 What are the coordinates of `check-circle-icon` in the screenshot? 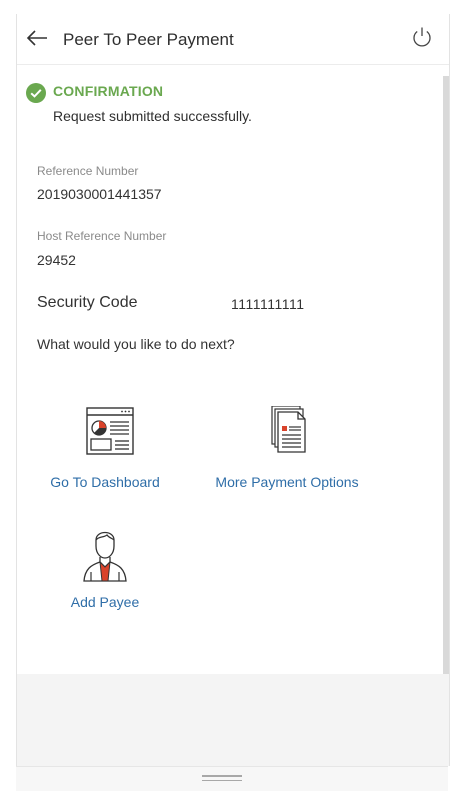 It's located at (36, 93).